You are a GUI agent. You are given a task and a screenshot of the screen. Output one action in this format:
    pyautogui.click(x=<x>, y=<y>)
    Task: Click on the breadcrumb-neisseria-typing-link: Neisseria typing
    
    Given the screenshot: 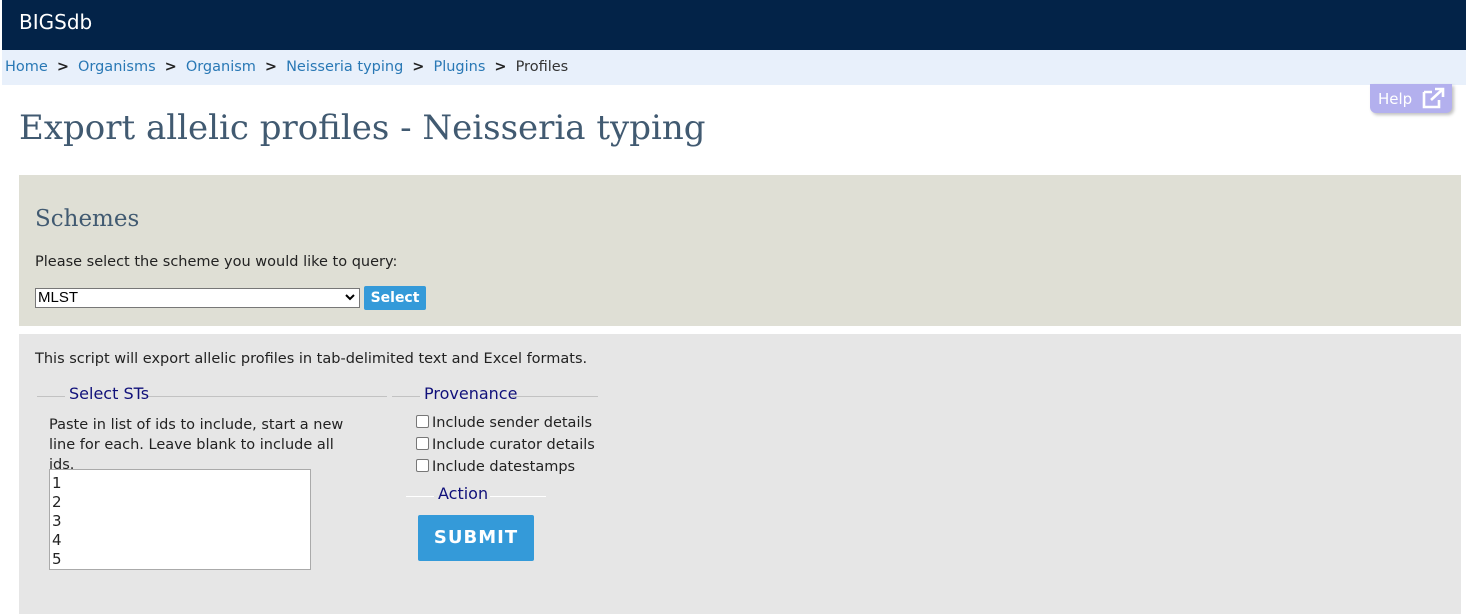 What is the action you would take?
    pyautogui.click(x=344, y=67)
    